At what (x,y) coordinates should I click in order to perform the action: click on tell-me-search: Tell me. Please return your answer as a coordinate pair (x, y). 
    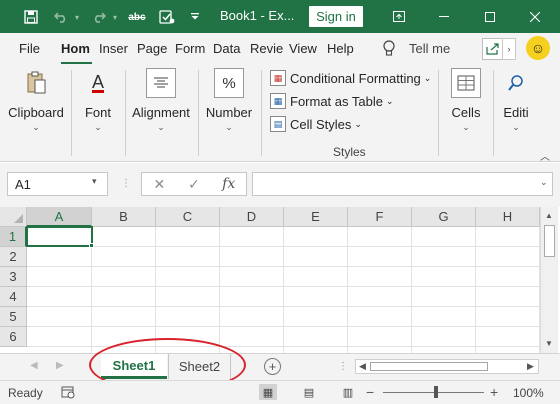
    Looking at the image, I should click on (429, 48).